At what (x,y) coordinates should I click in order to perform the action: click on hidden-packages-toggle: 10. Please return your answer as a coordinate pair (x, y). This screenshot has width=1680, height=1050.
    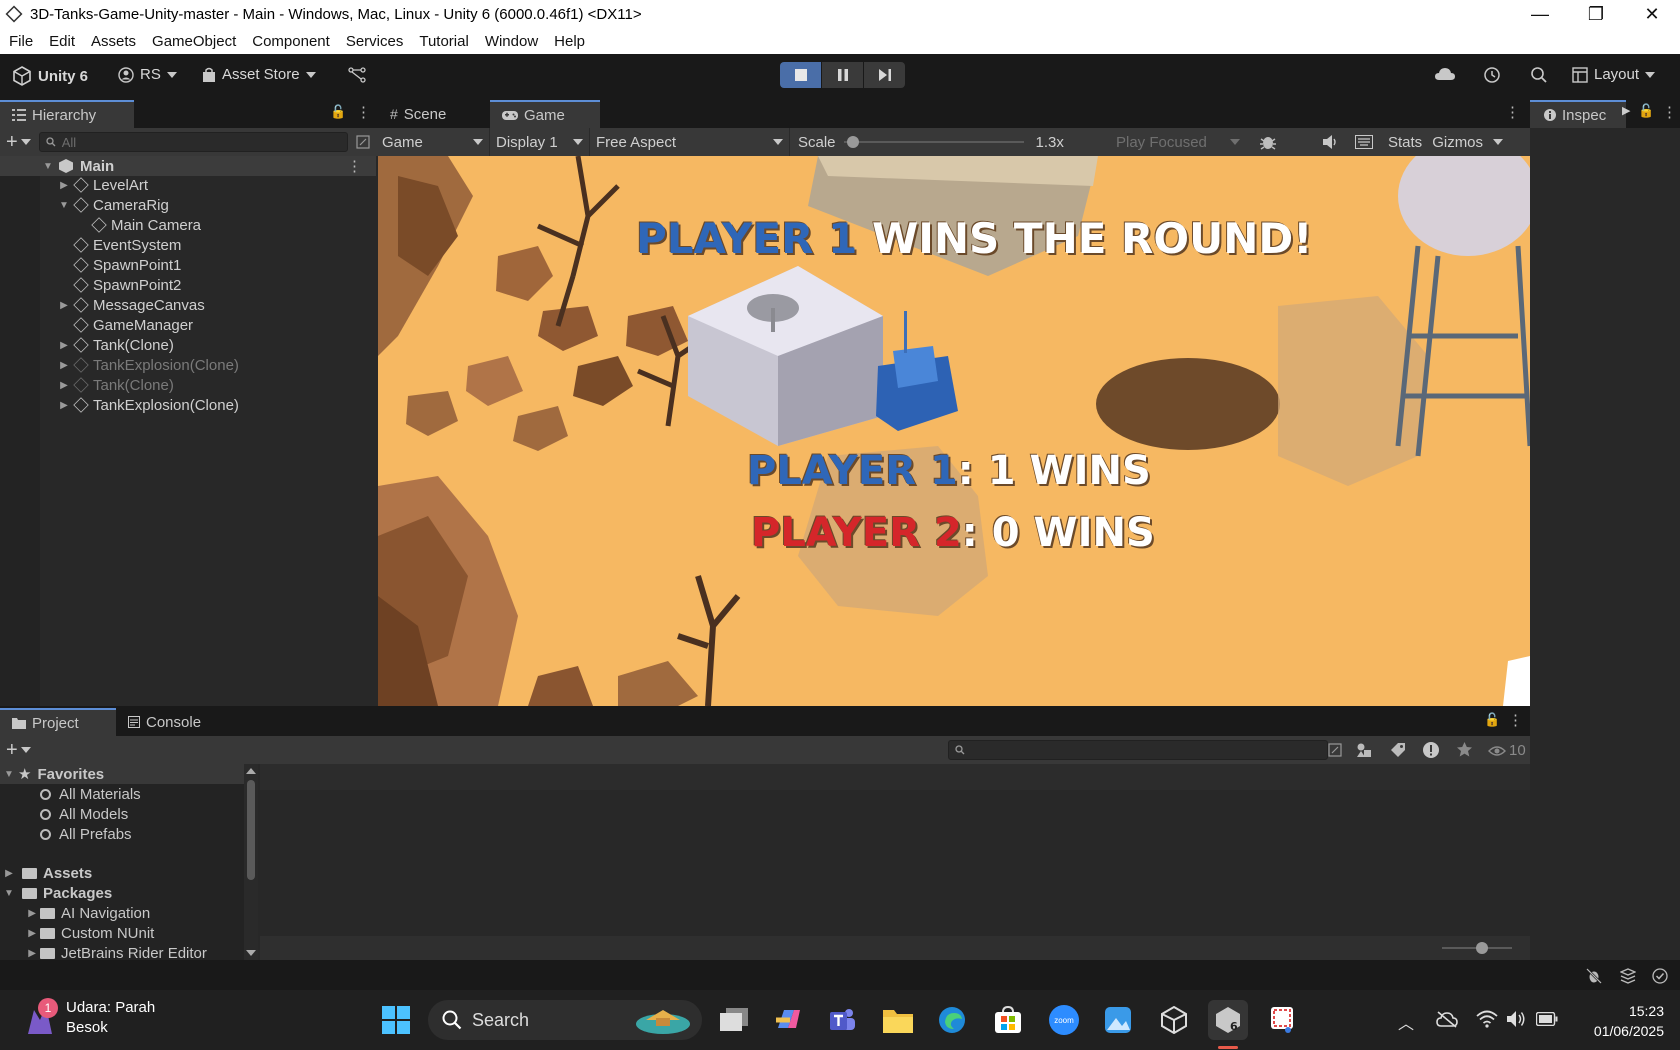
    Looking at the image, I should click on (1507, 750).